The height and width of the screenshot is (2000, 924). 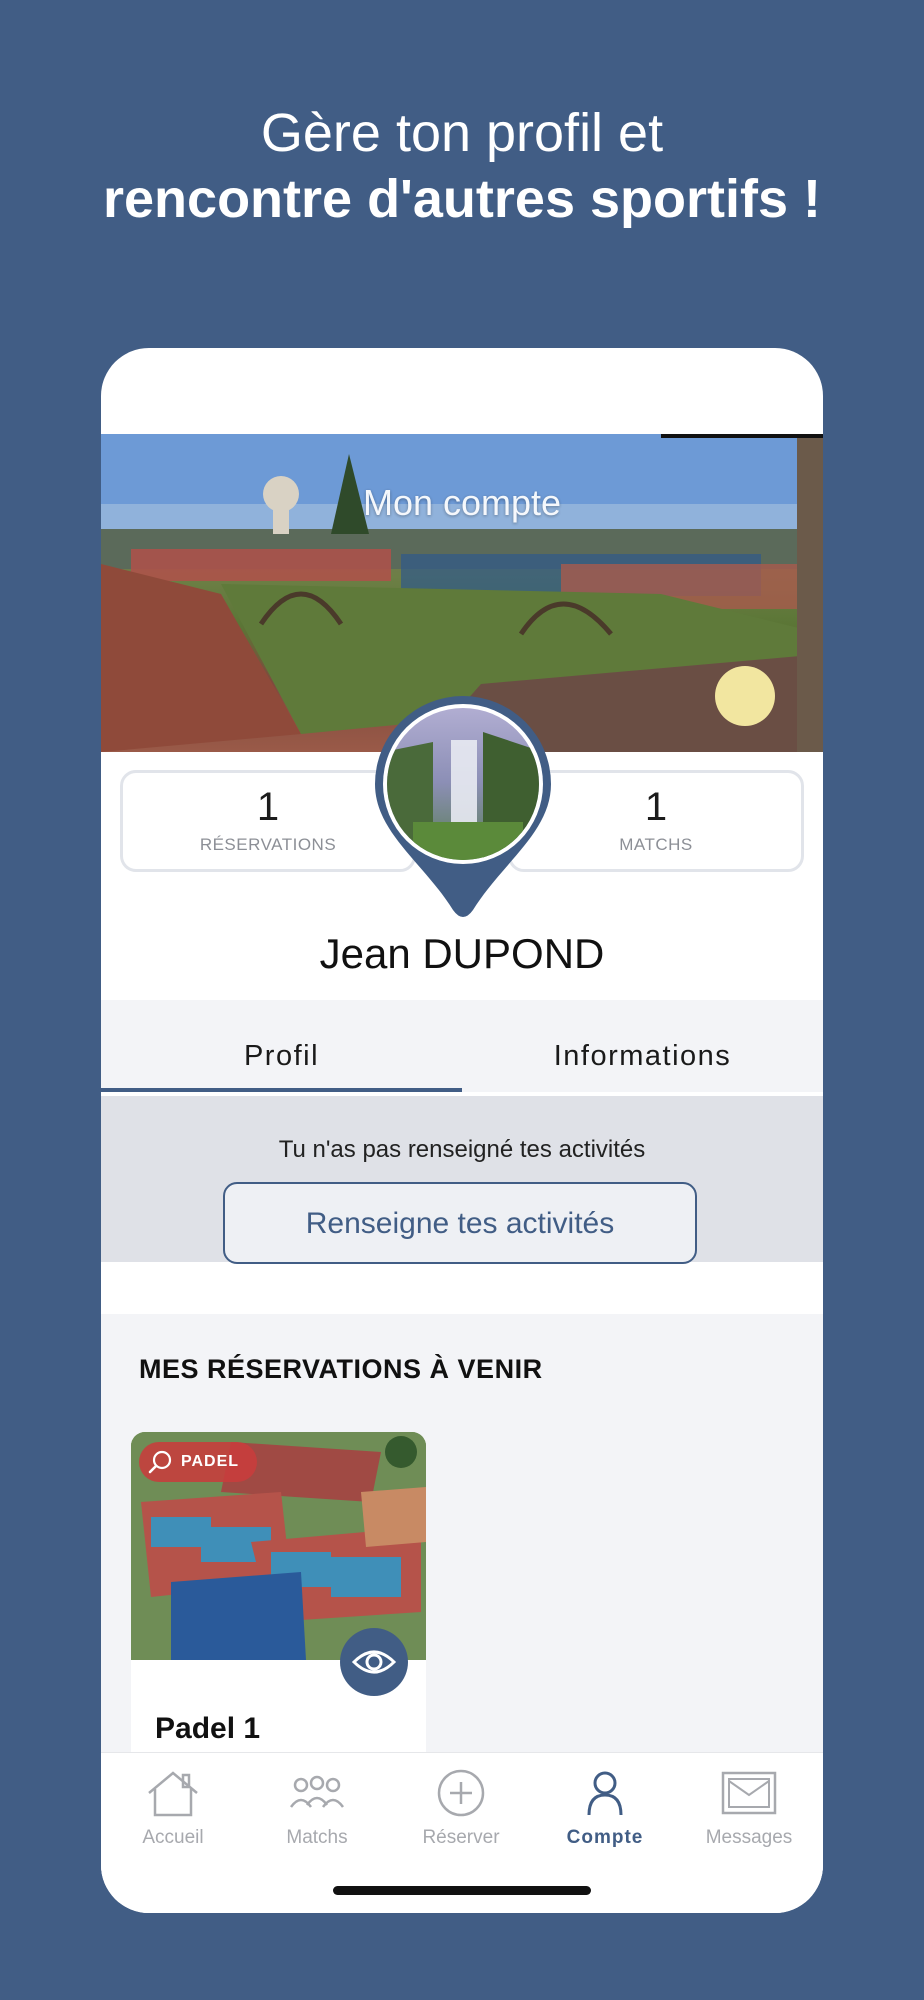 I want to click on home-icon, so click(x=173, y=1794).